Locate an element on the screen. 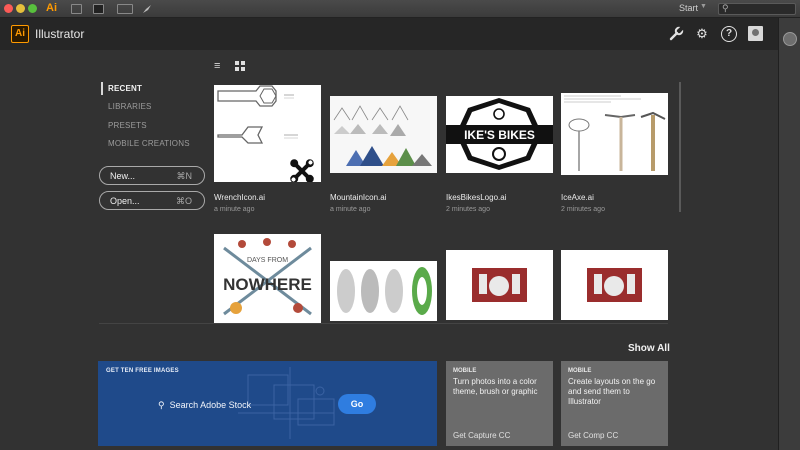 This screenshot has height=450, width=800. footprints-artwork is located at coordinates (384, 291).